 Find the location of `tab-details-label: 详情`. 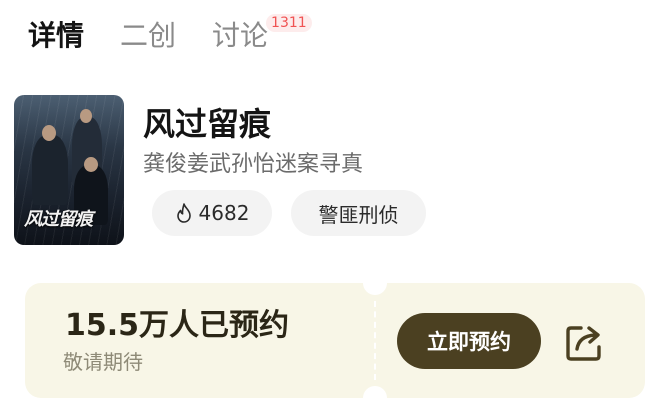

tab-details-label: 详情 is located at coordinates (56, 35).